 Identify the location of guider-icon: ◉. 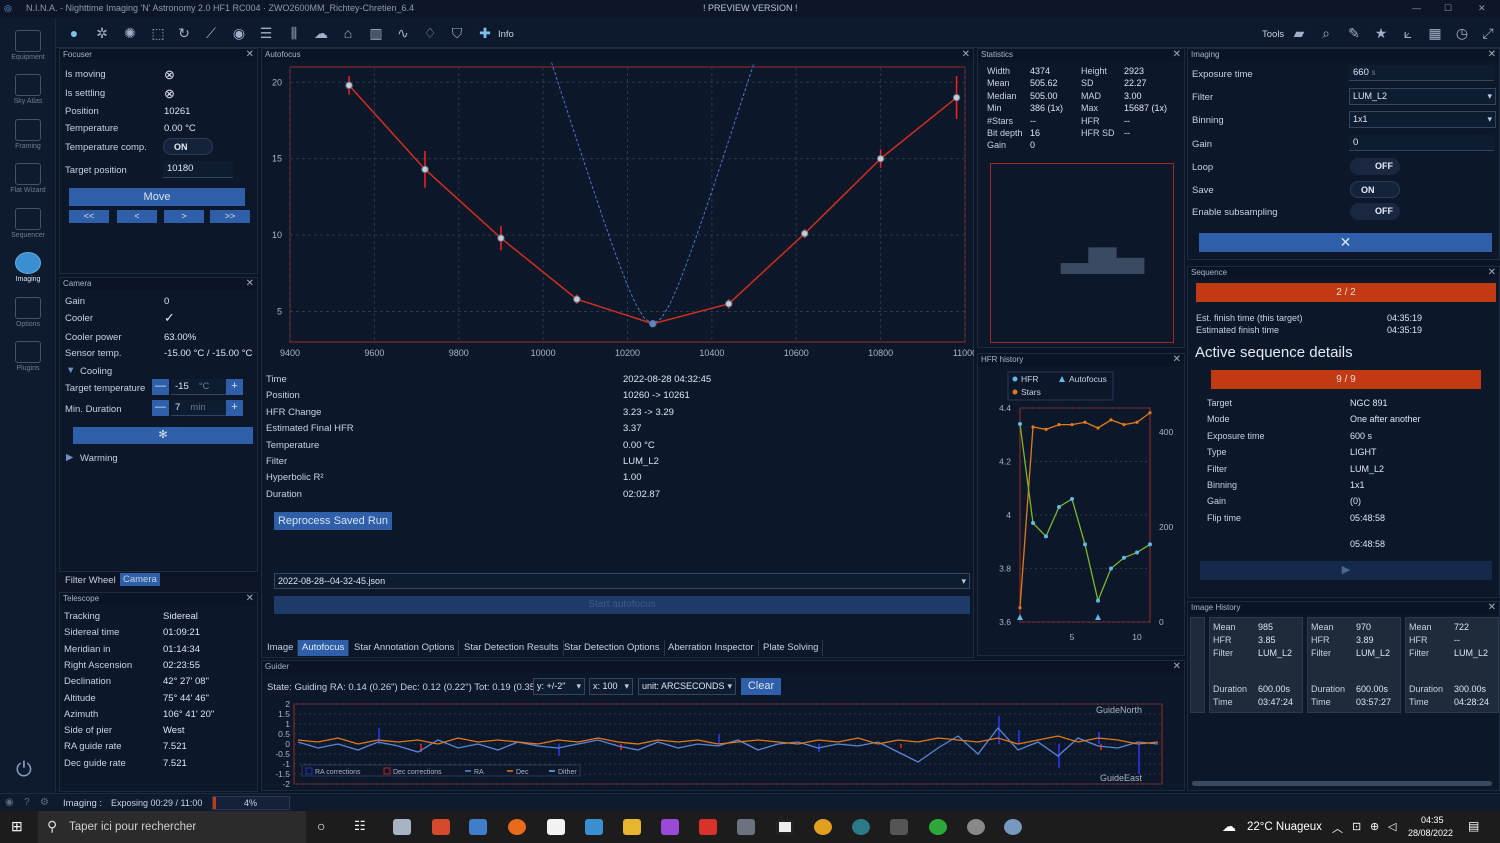
(239, 33).